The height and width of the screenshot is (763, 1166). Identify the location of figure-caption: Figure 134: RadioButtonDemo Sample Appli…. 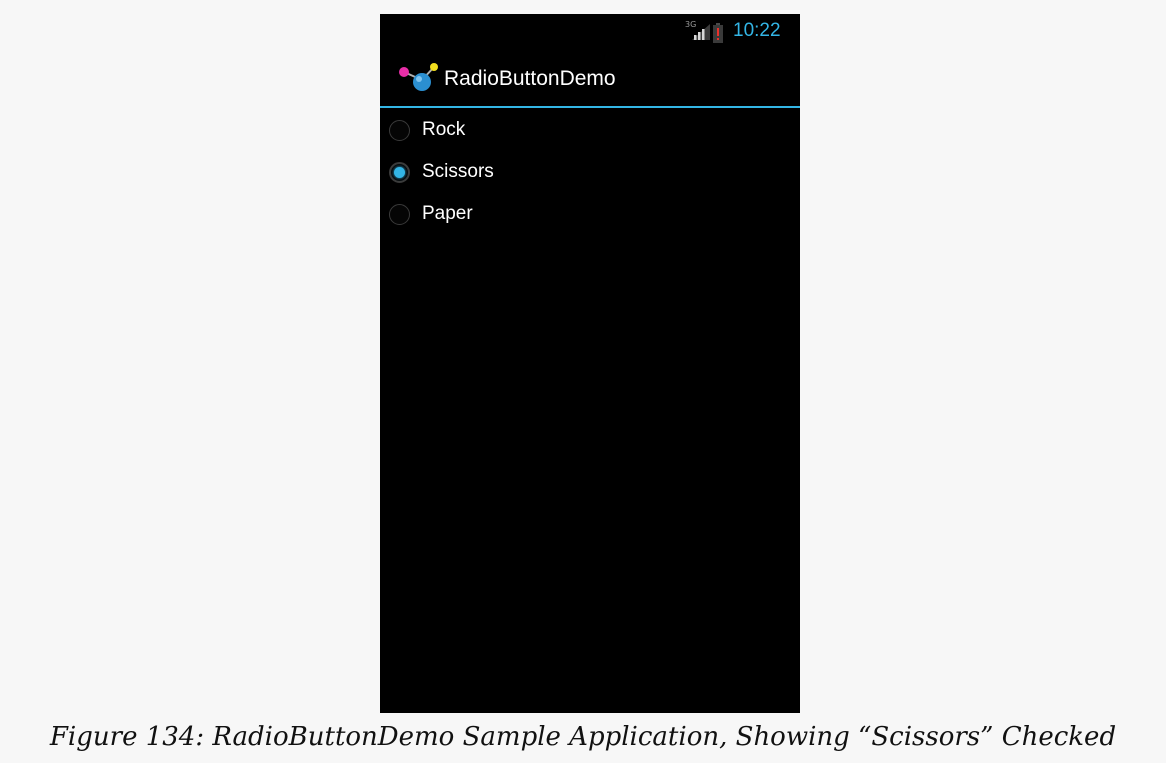
(583, 737).